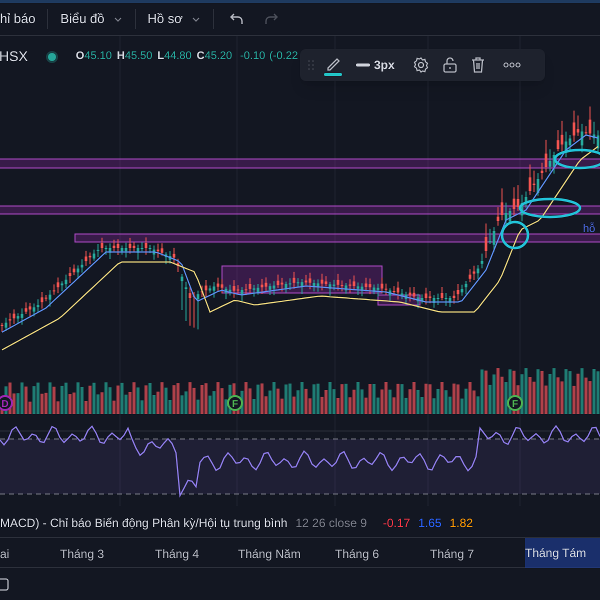  Describe the element at coordinates (269, 554) in the screenshot. I see `time-axis-label: Tháng Năm` at that location.